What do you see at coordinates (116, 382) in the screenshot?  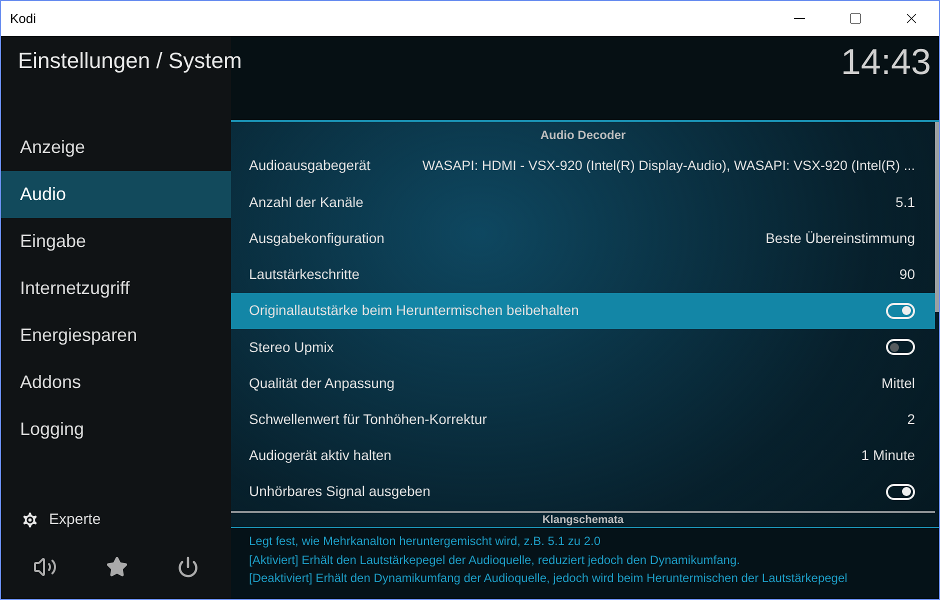 I see `sidebar-item: Addons` at bounding box center [116, 382].